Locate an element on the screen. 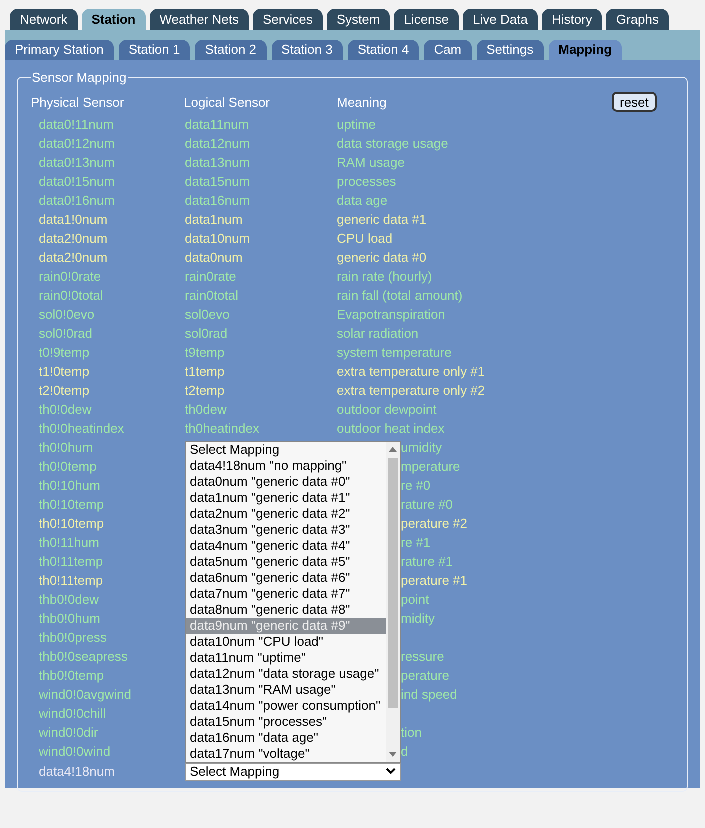 Image resolution: width=705 pixels, height=828 pixels. physical-sensor: wind0!0avgwind is located at coordinates (85, 694).